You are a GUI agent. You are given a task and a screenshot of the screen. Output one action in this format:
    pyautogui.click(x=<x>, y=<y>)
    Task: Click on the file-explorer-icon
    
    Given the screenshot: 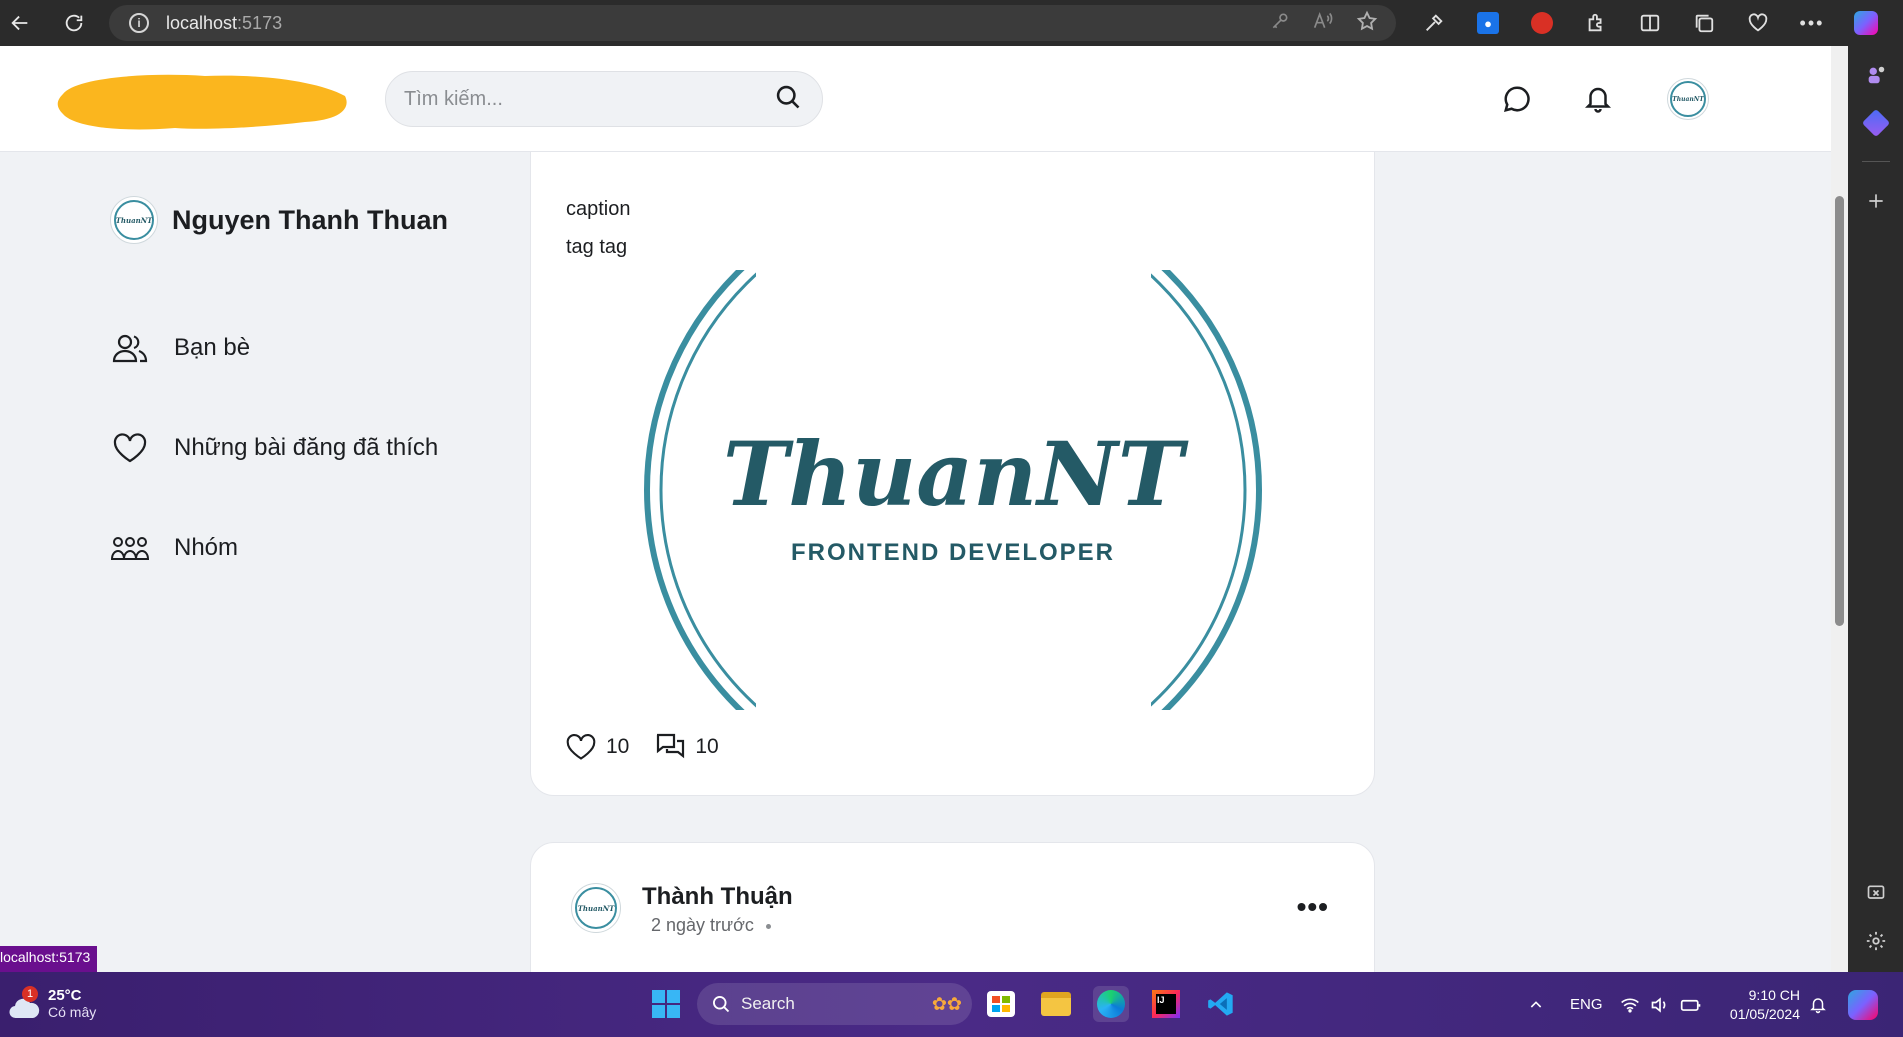 What is the action you would take?
    pyautogui.click(x=1056, y=1004)
    